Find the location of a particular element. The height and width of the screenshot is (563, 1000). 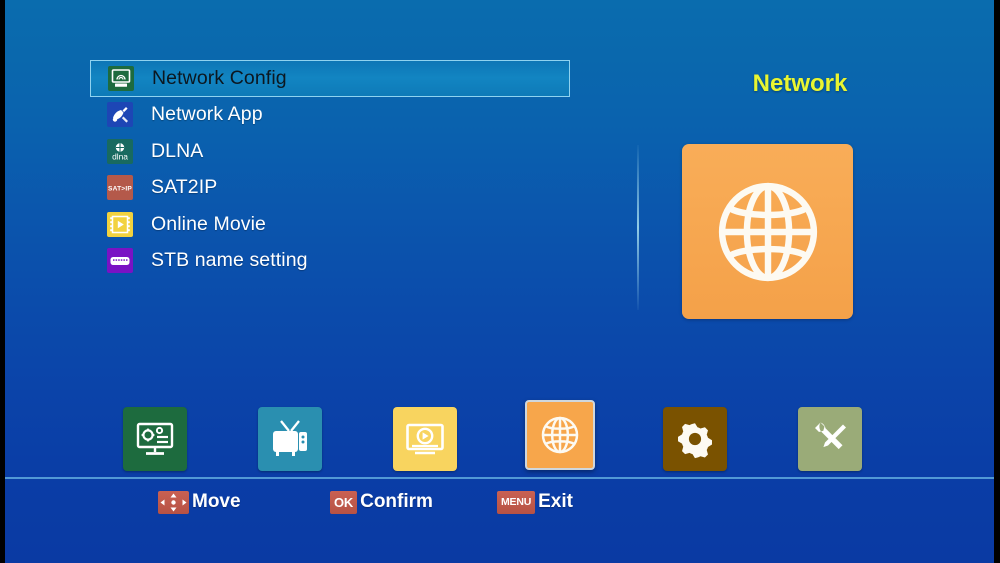

network-app-icon is located at coordinates (120, 115).